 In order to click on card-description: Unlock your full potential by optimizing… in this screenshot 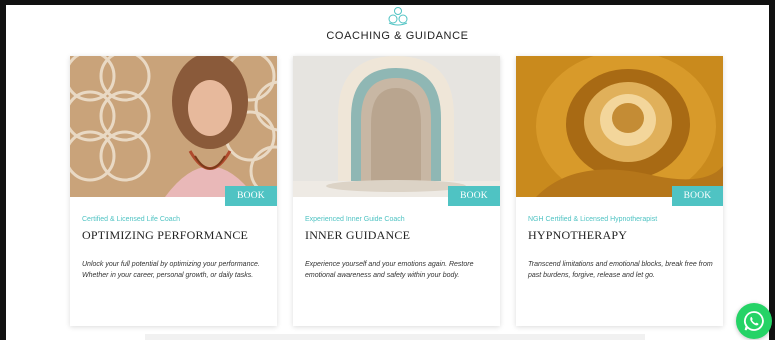, I will do `click(171, 270)`.